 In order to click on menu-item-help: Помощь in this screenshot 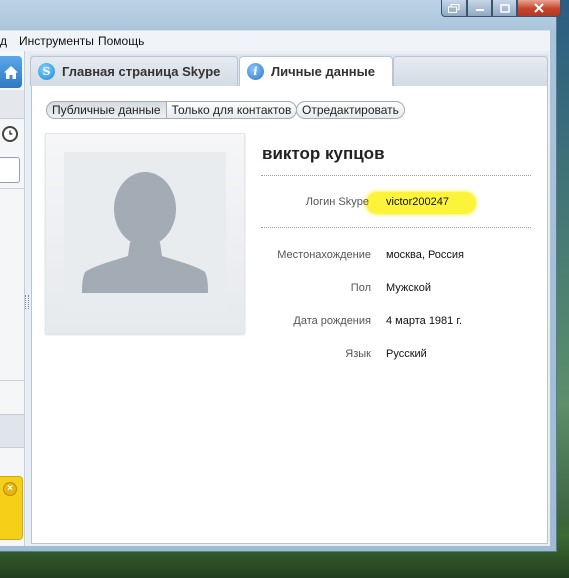, I will do `click(121, 41)`.